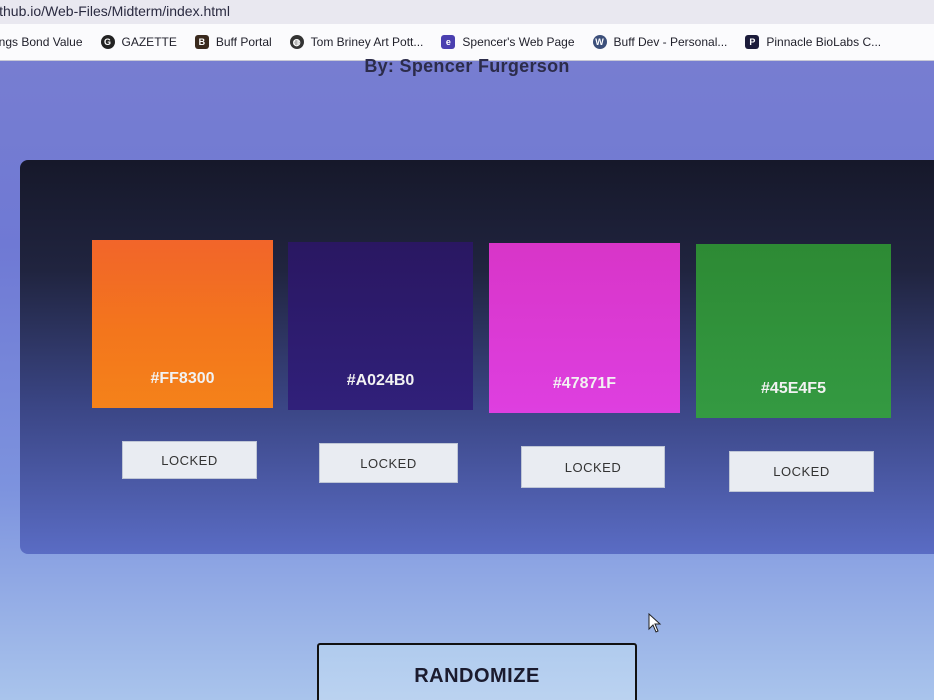 The image size is (934, 700). I want to click on gazette-icon: G, so click(107, 42).